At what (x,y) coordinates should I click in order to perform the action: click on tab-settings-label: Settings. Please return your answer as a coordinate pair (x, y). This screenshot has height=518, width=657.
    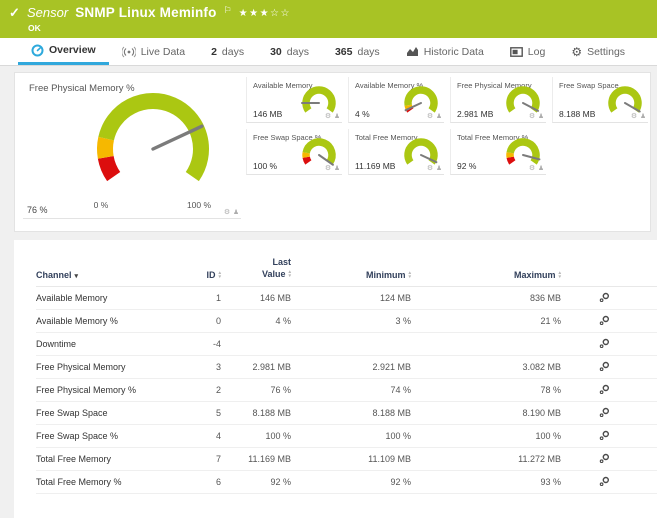
    Looking at the image, I should click on (606, 51).